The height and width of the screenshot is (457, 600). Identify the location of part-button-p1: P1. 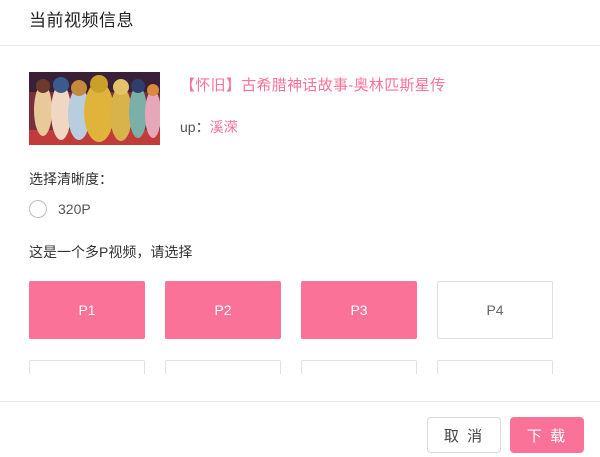
(87, 310).